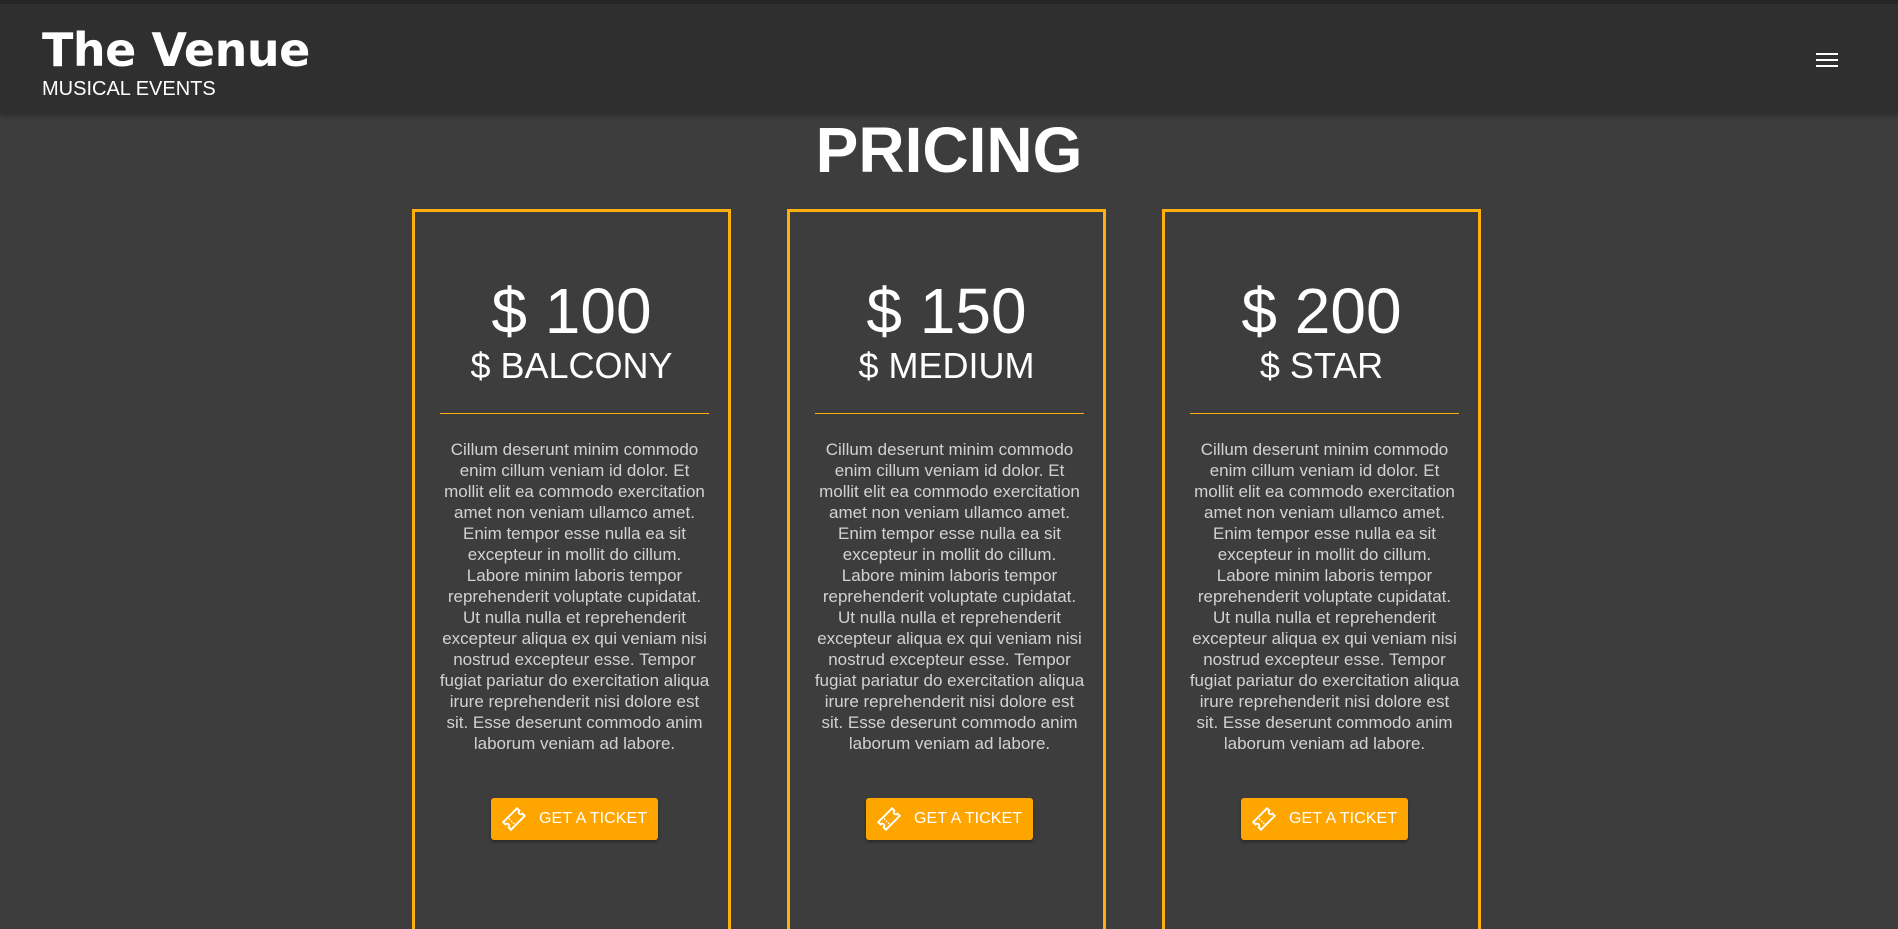 The width and height of the screenshot is (1898, 929). I want to click on site-title: The Venue, so click(176, 50).